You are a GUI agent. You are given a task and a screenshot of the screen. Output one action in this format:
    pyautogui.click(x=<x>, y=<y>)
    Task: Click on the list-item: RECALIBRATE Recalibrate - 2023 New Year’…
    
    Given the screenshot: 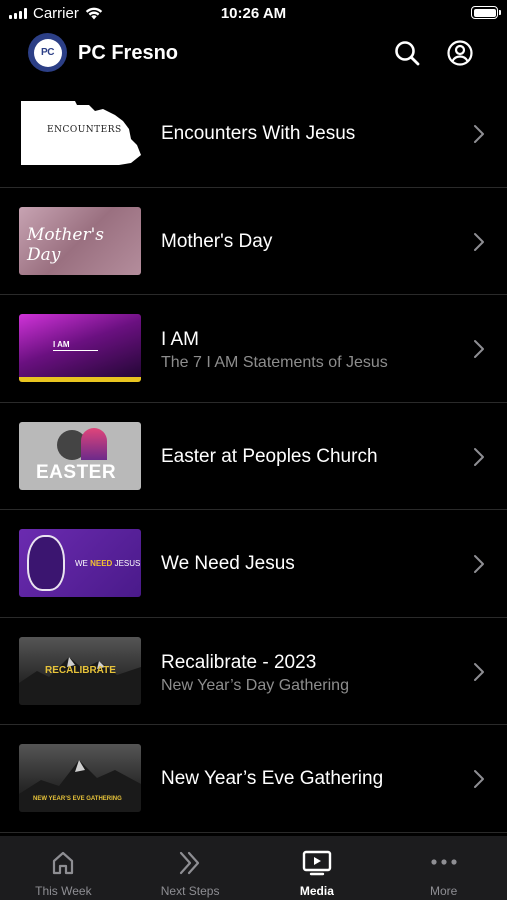 What is the action you would take?
    pyautogui.click(x=253, y=671)
    